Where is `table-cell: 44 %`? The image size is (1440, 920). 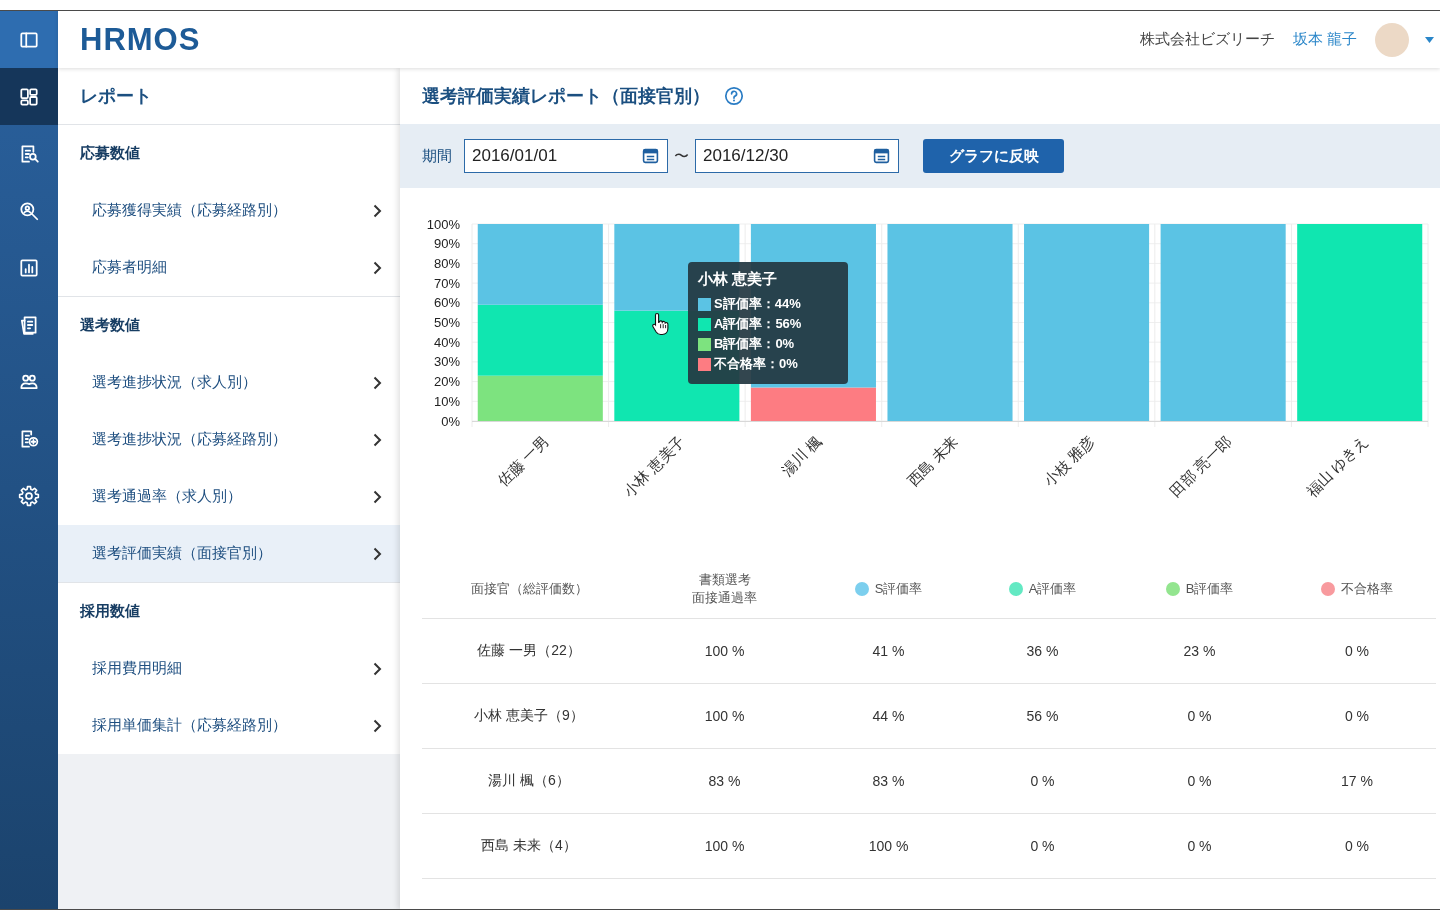 table-cell: 44 % is located at coordinates (888, 716).